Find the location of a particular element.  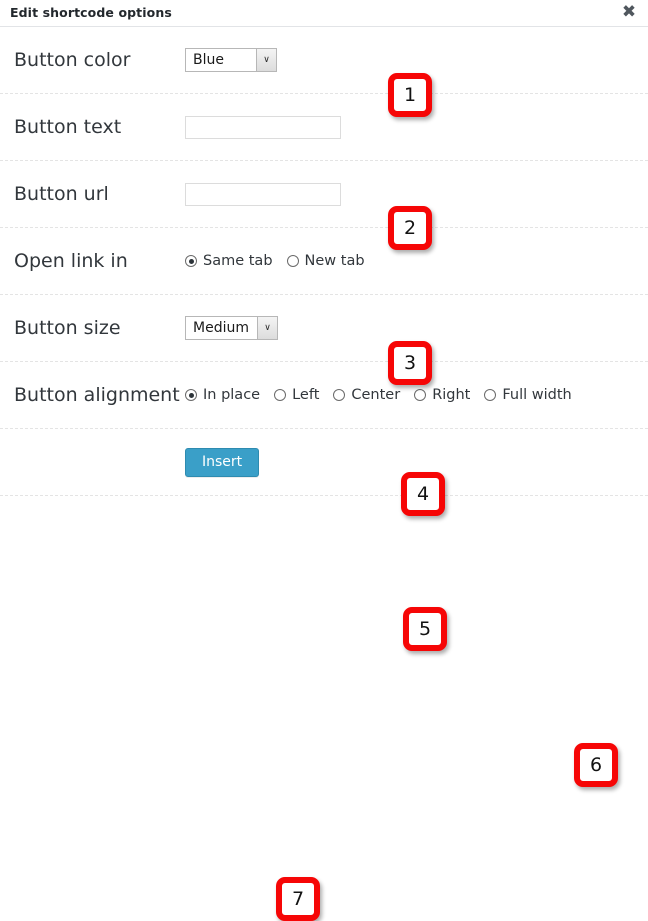

radio-full-width: Full width is located at coordinates (528, 394).